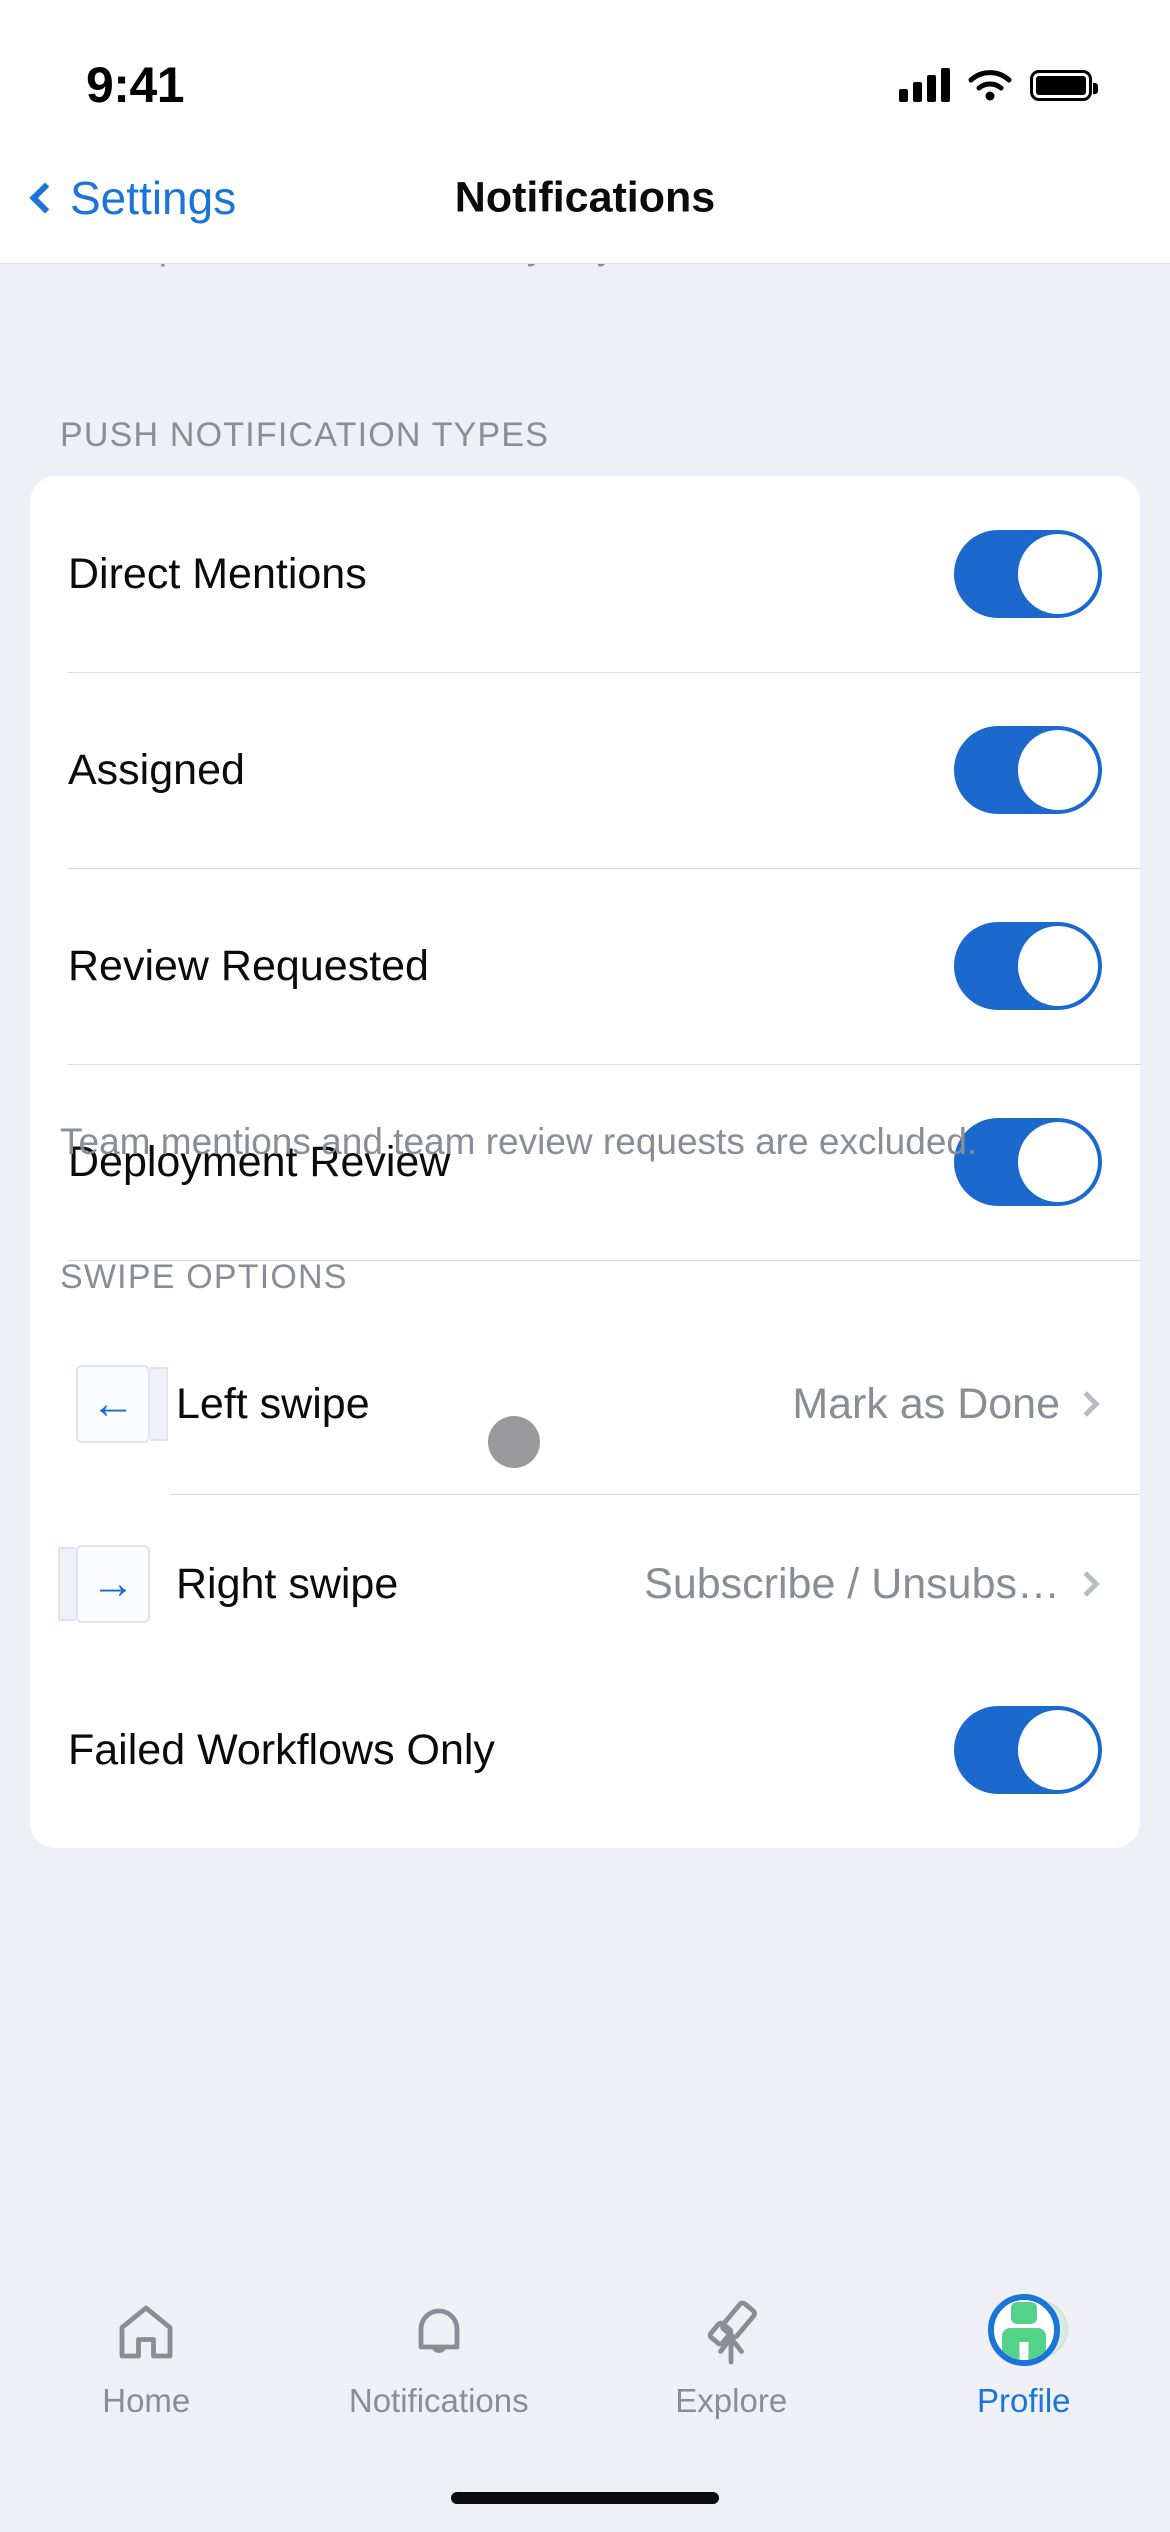  Describe the element at coordinates (153, 197) in the screenshot. I see `back-button-label: Settings` at that location.